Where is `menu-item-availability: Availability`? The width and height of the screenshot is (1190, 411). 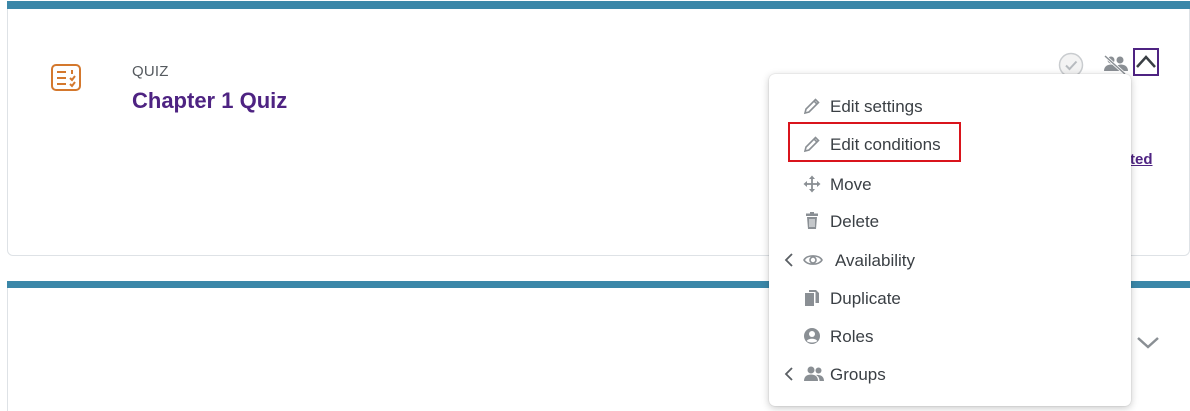
menu-item-availability: Availability is located at coordinates (950, 260).